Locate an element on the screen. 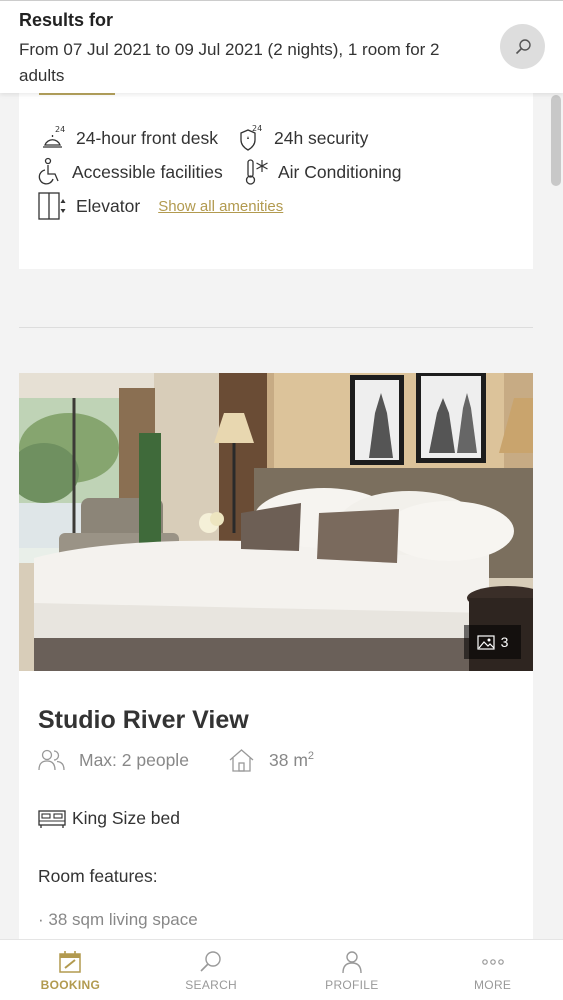 Image resolution: width=563 pixels, height=1000 pixels. amenity-item: 24 24-hour front desk is located at coordinates (137, 138).